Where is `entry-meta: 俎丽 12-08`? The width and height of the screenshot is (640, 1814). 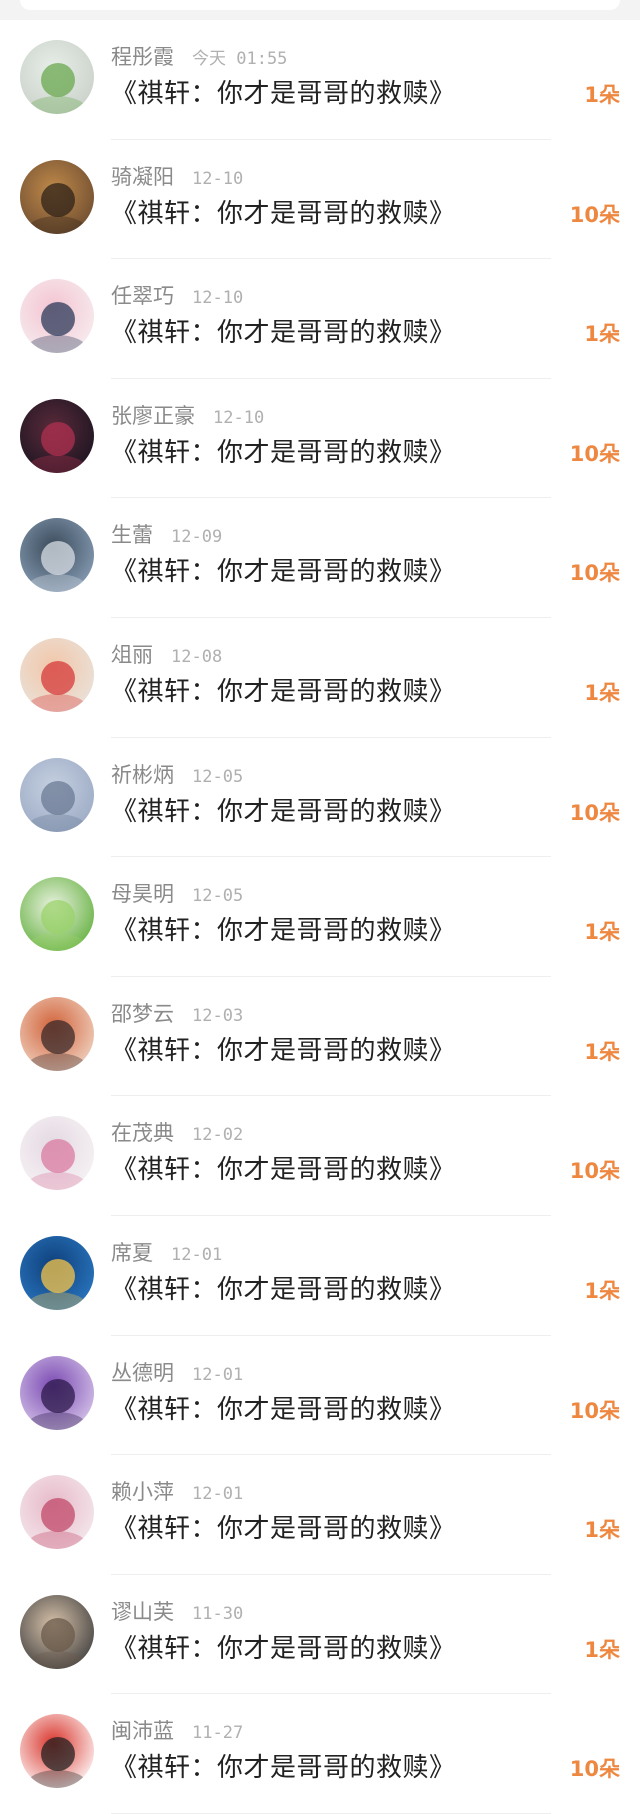
entry-meta: 俎丽 12-08 is located at coordinates (166, 653).